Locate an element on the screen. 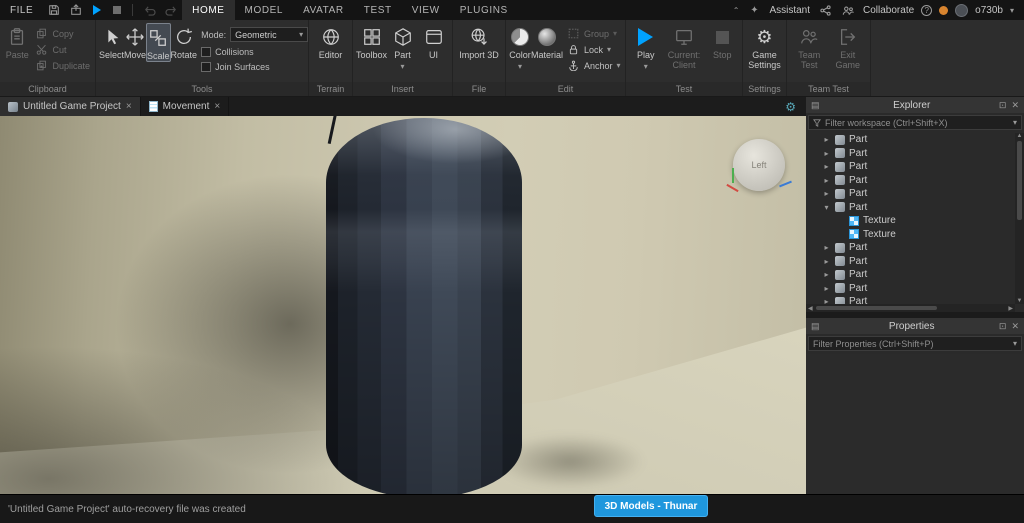 This screenshot has width=1024, height=523. explorer-horizontal-scrollbar: ◀ ▶ is located at coordinates (910, 308).